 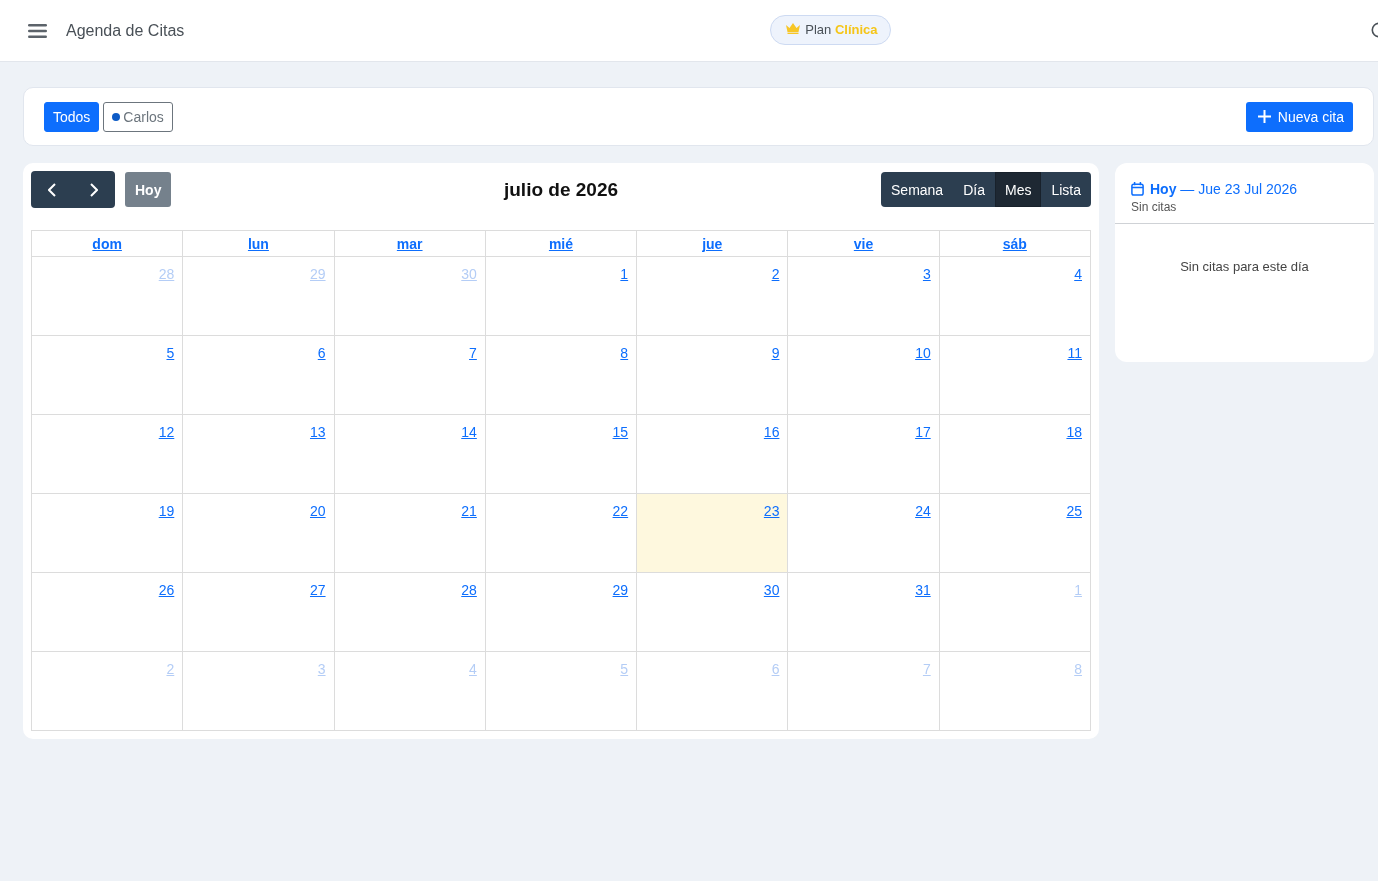 I want to click on panel-heading: Hoy — Jue 23 Jul 2026, so click(x=1224, y=189).